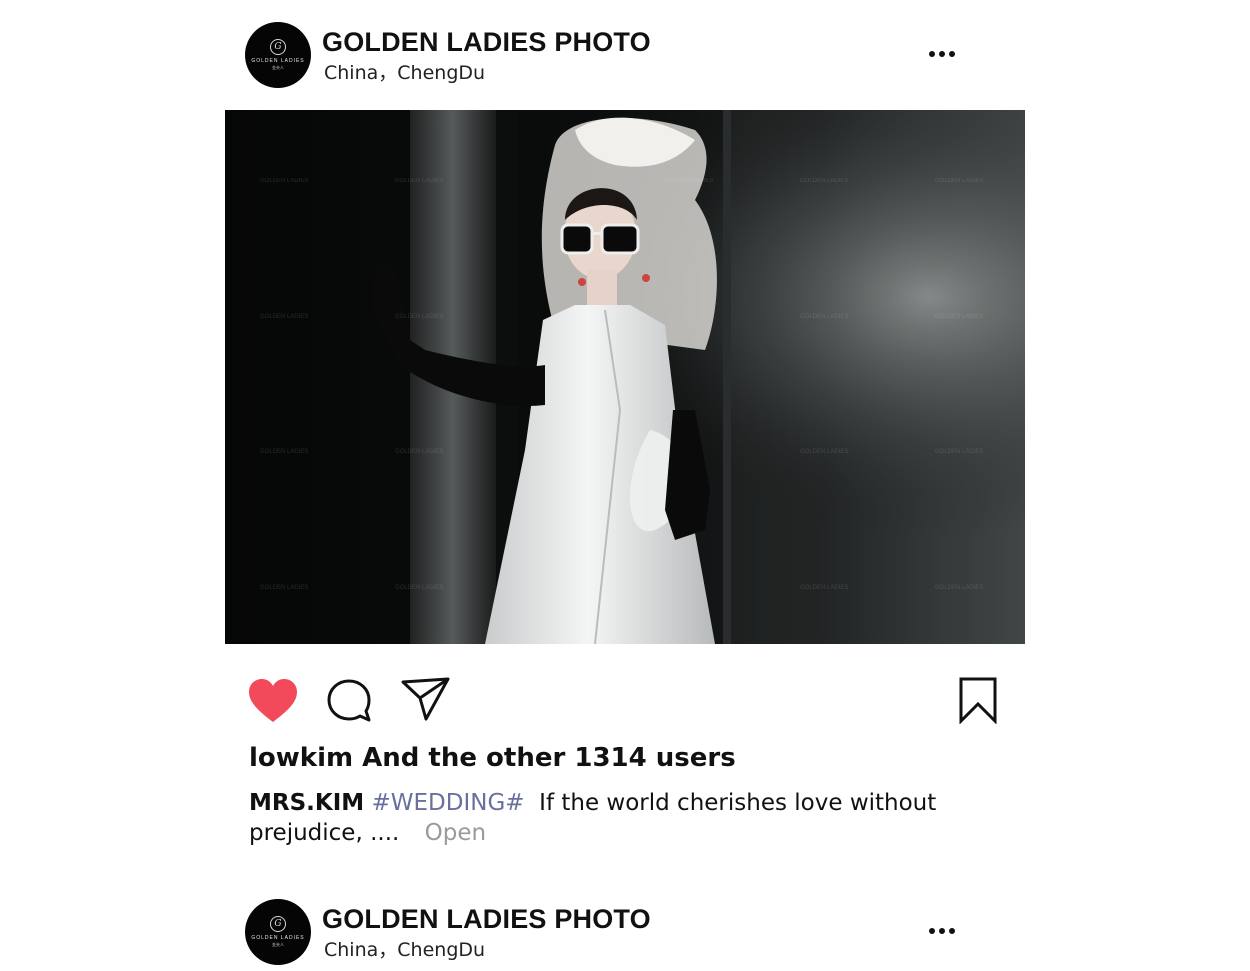  I want to click on bookmark-icon, so click(978, 701).